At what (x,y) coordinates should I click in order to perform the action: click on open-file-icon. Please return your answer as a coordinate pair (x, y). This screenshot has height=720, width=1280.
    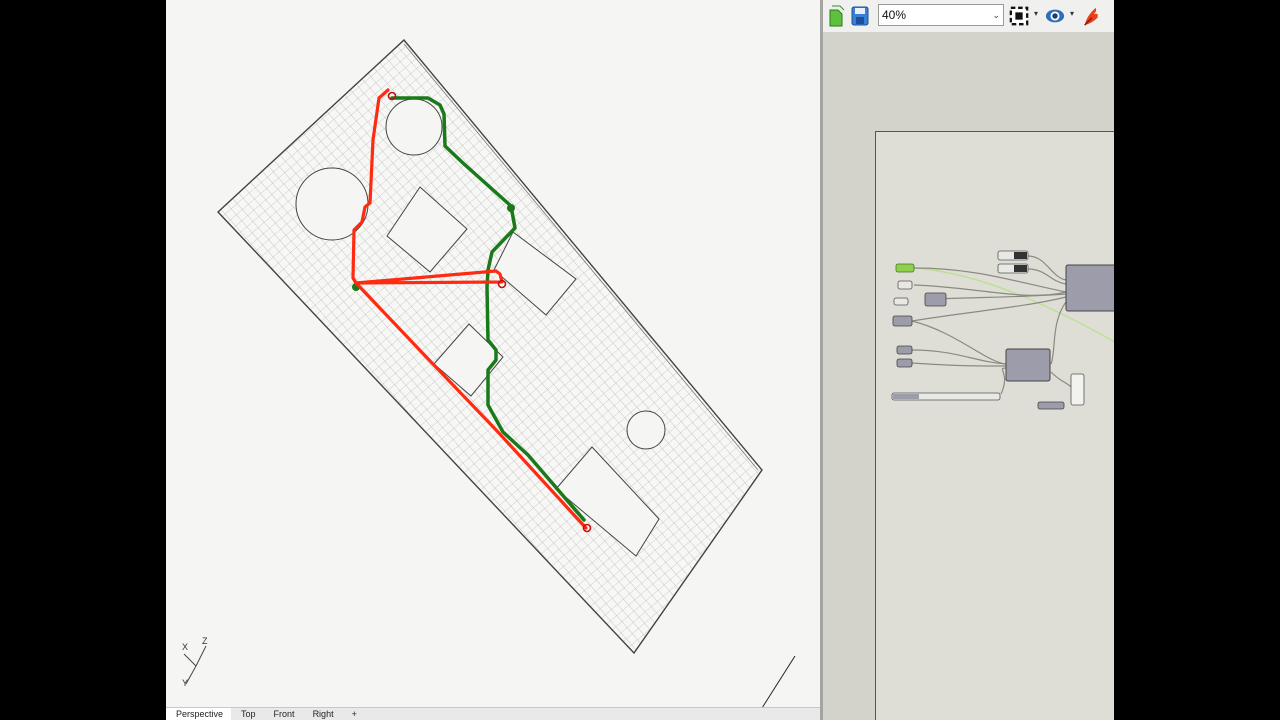
    Looking at the image, I should click on (836, 16).